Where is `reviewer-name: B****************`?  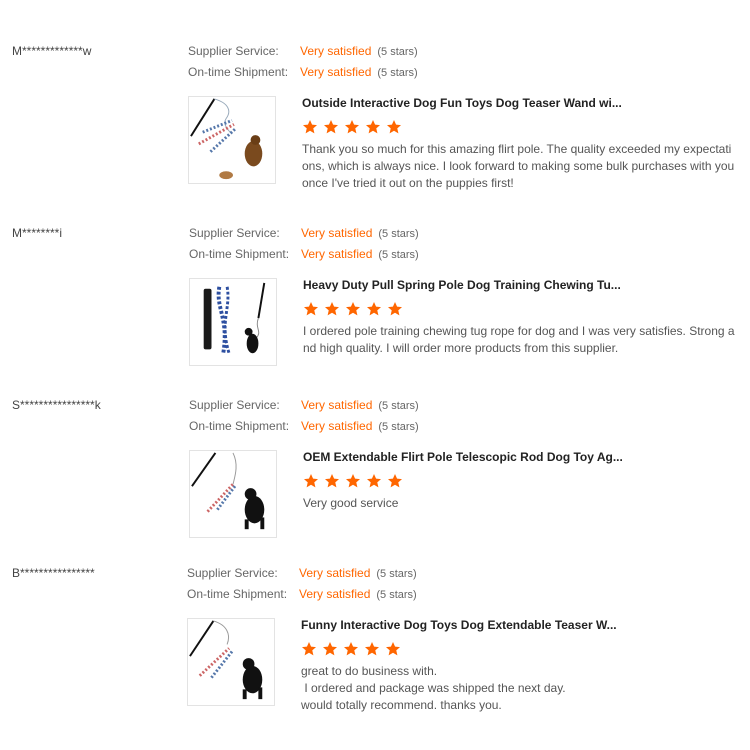
reviewer-name: B**************** is located at coordinates (53, 573).